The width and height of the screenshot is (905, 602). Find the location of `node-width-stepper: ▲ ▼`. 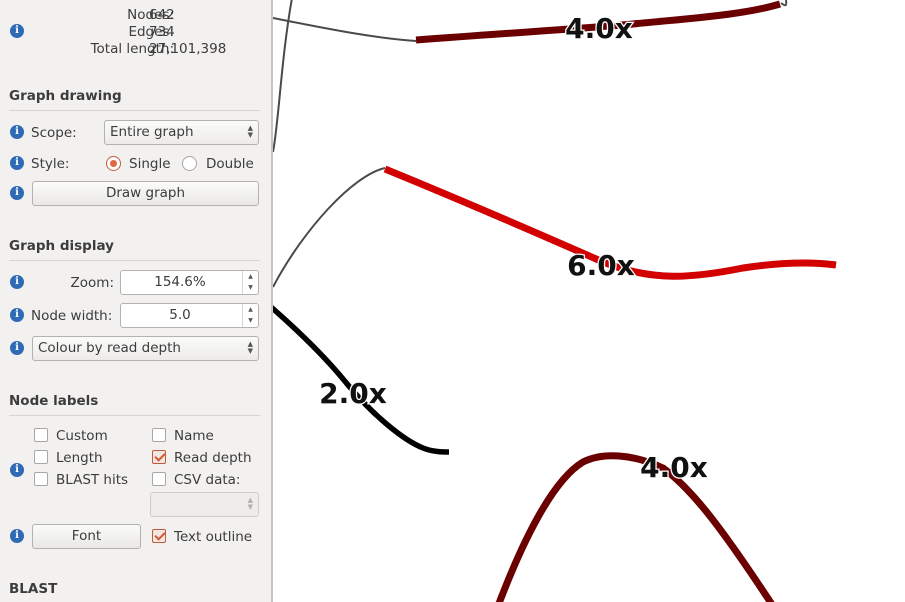

node-width-stepper: ▲ ▼ is located at coordinates (250, 315).